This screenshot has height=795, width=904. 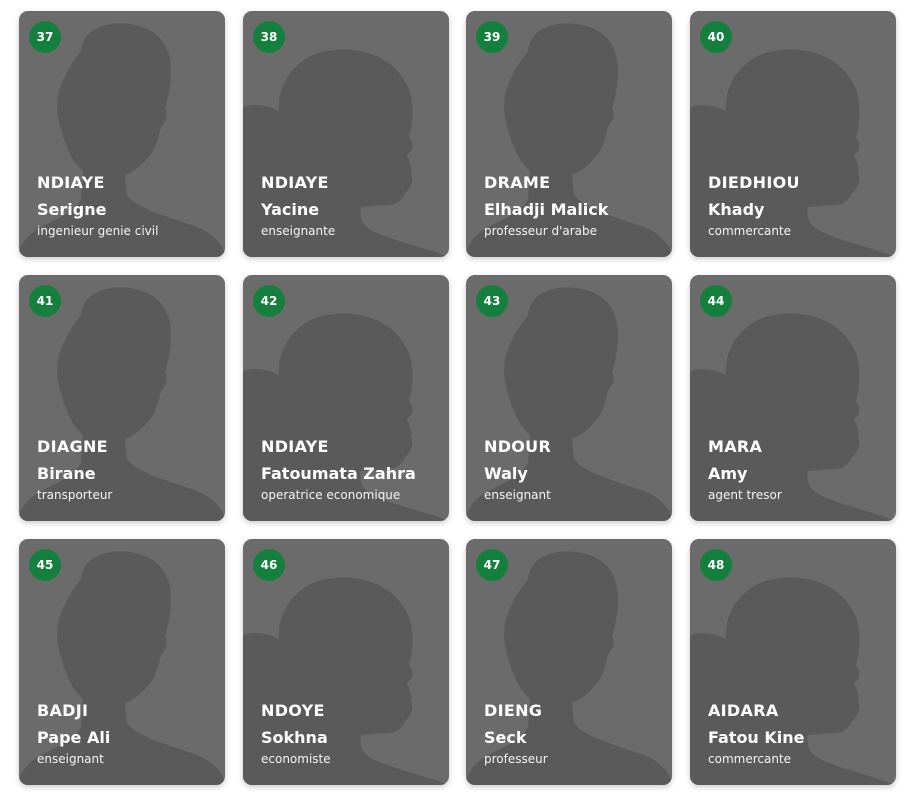 What do you see at coordinates (793, 398) in the screenshot?
I see `candidate-card: 44 MARA Amy agent tresor` at bounding box center [793, 398].